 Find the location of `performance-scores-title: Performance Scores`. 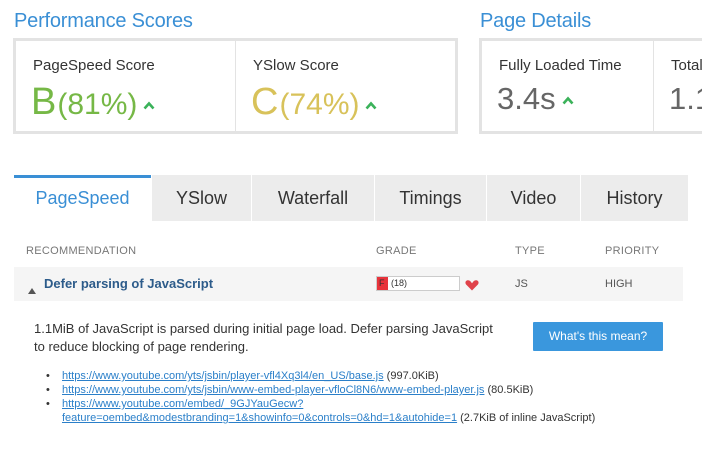

performance-scores-title: Performance Scores is located at coordinates (103, 21).